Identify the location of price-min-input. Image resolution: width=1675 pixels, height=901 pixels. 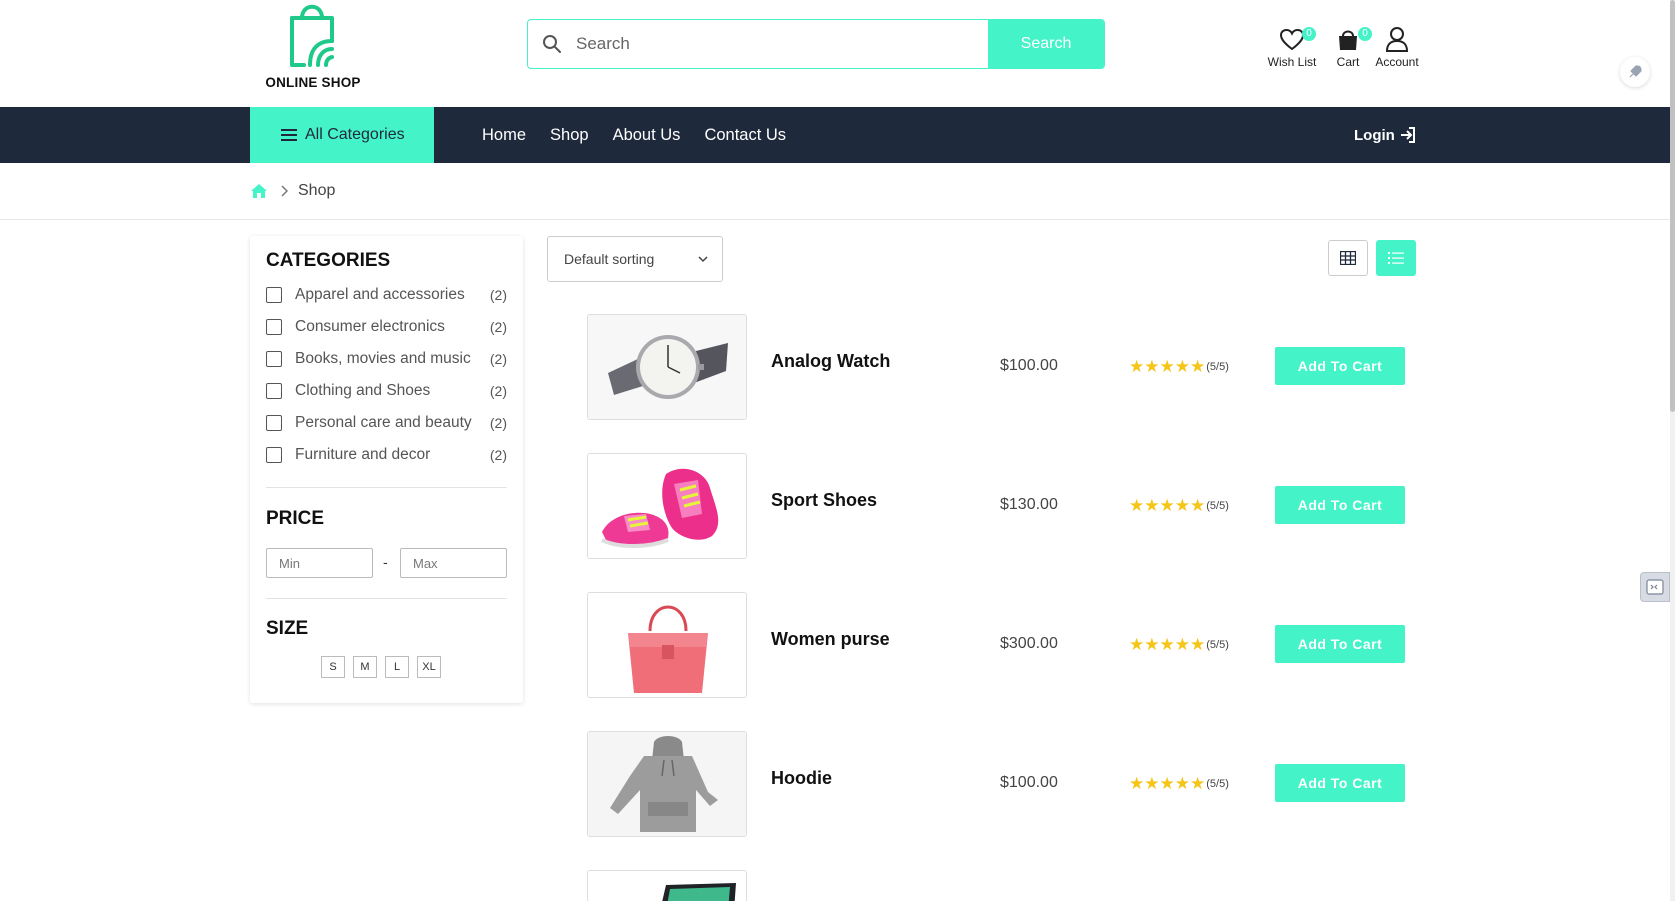
(319, 563).